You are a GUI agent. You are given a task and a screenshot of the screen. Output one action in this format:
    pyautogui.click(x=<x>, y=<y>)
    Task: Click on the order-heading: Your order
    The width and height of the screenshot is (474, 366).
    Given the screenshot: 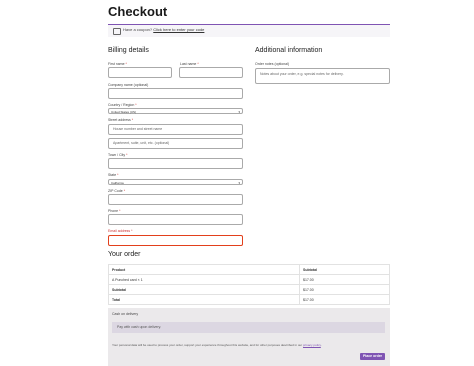 What is the action you would take?
    pyautogui.click(x=124, y=254)
    